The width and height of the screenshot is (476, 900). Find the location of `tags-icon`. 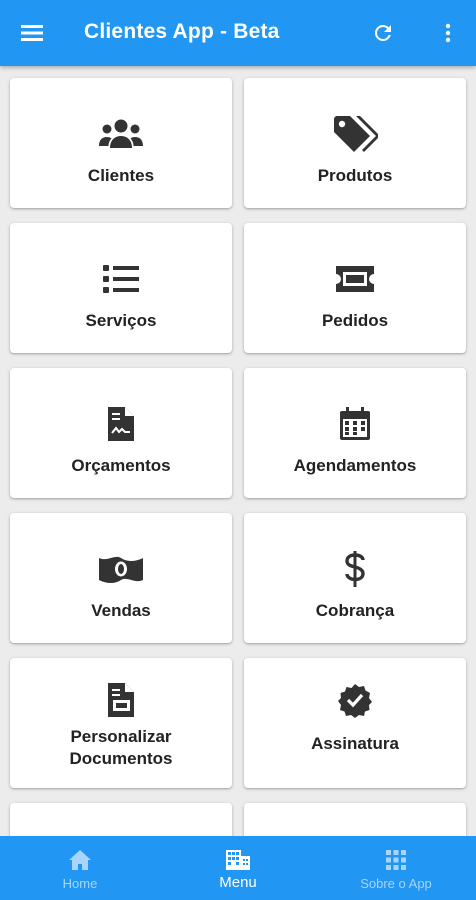

tags-icon is located at coordinates (355, 134).